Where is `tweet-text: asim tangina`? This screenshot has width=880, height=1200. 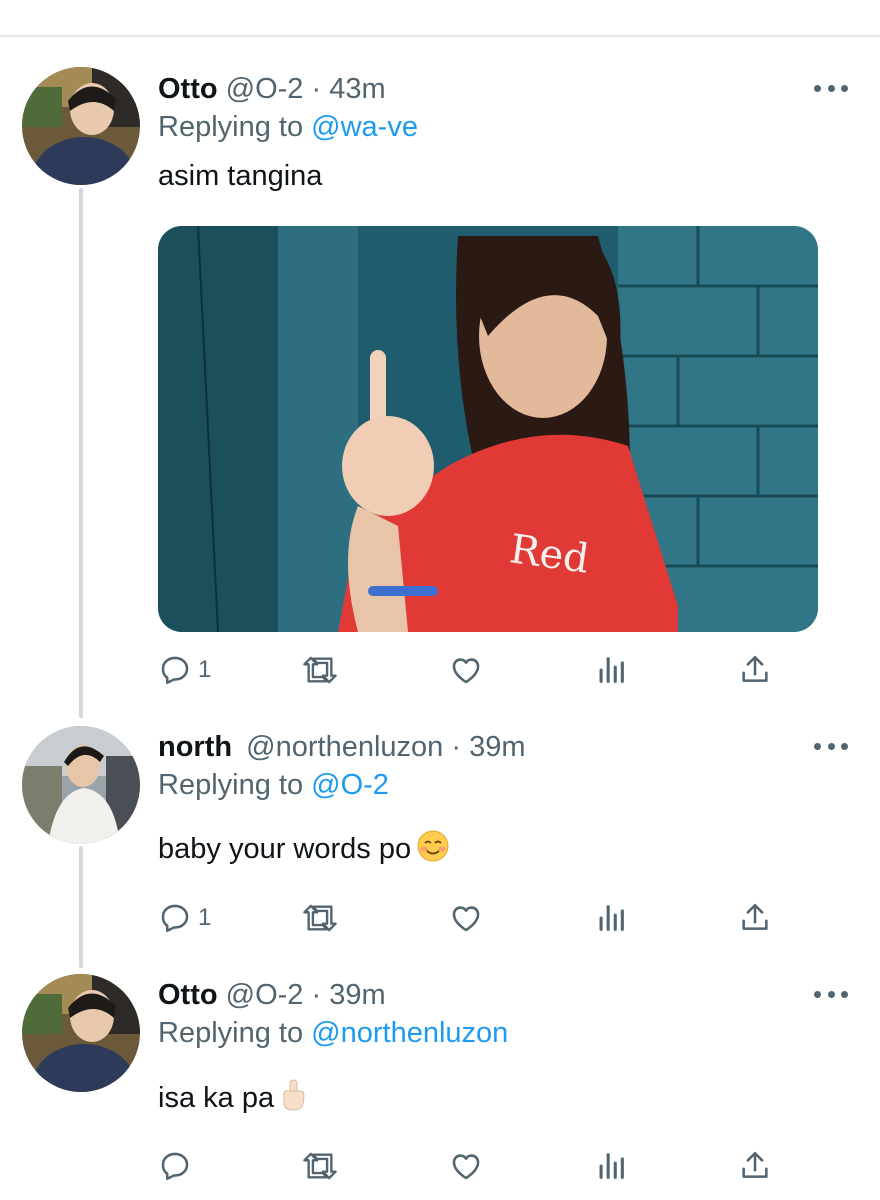
tweet-text: asim tangina is located at coordinates (240, 176).